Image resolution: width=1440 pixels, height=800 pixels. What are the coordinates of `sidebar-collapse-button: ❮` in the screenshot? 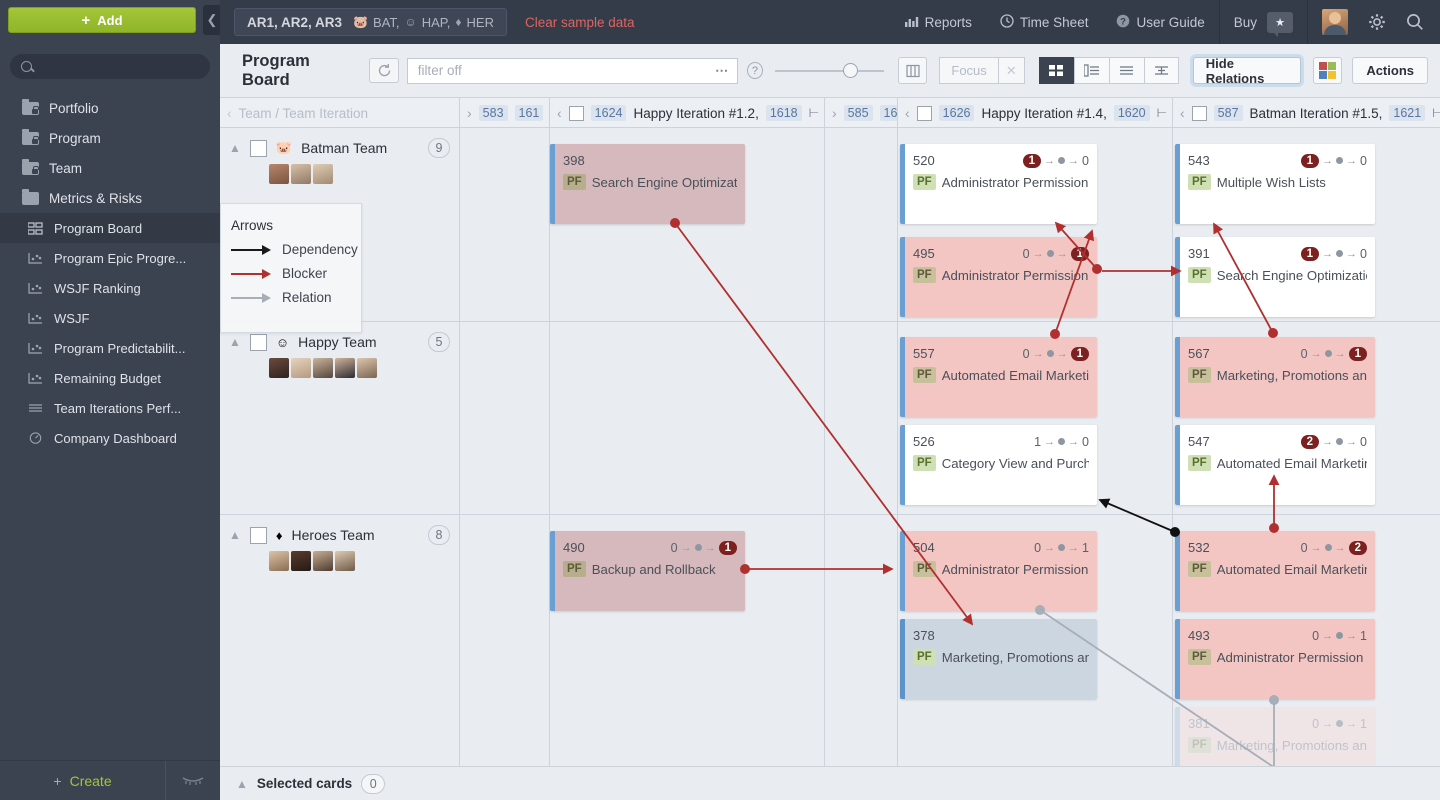 It's located at (212, 20).